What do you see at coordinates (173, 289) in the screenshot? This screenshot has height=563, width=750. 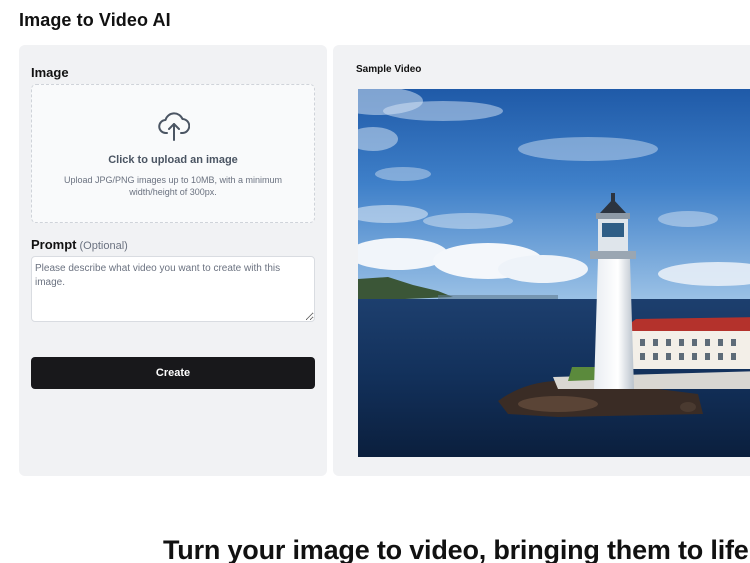 I see `prompt-input` at bounding box center [173, 289].